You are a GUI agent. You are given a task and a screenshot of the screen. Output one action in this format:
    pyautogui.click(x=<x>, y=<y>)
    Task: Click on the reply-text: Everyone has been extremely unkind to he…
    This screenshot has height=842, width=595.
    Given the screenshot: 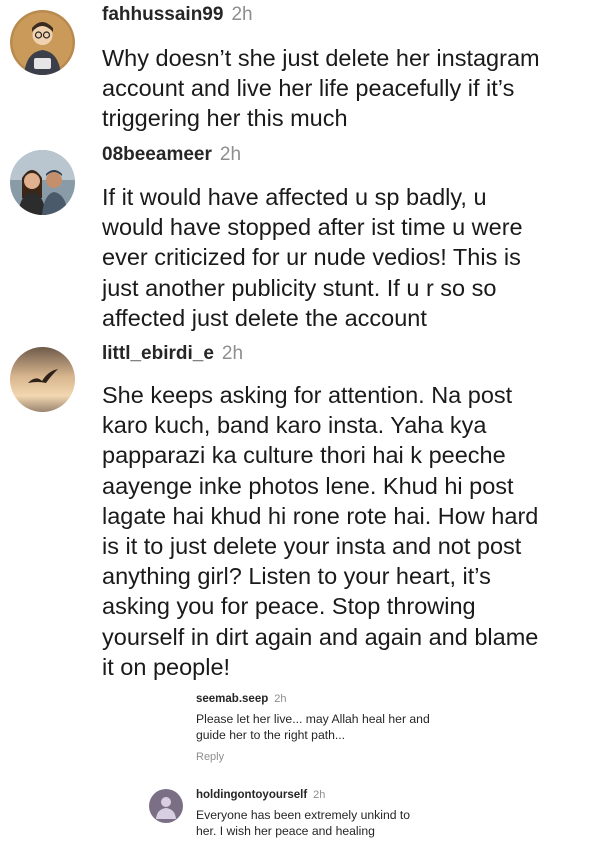 What is the action you would take?
    pyautogui.click(x=303, y=823)
    